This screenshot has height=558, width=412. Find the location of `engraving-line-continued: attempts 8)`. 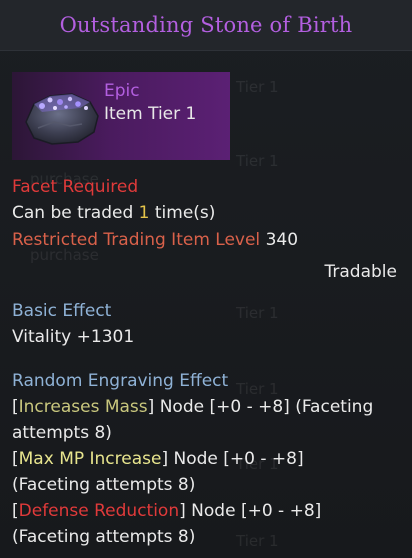

engraving-line-continued: attempts 8) is located at coordinates (62, 433).